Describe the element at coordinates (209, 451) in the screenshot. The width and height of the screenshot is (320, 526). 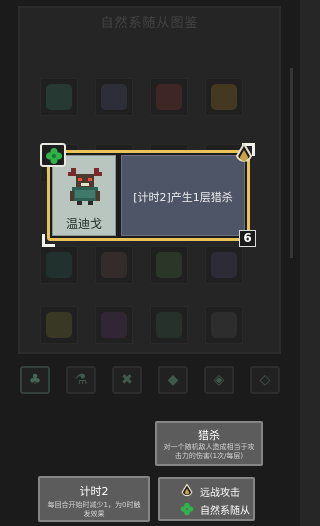
I see `tooltip-hunt-body: 对一个随机敌人造成相当于攻击力的伤害(1次/每层)` at that location.